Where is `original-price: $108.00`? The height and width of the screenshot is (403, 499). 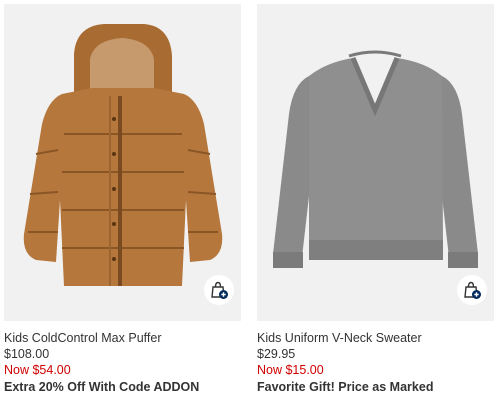
original-price: $108.00 is located at coordinates (27, 354).